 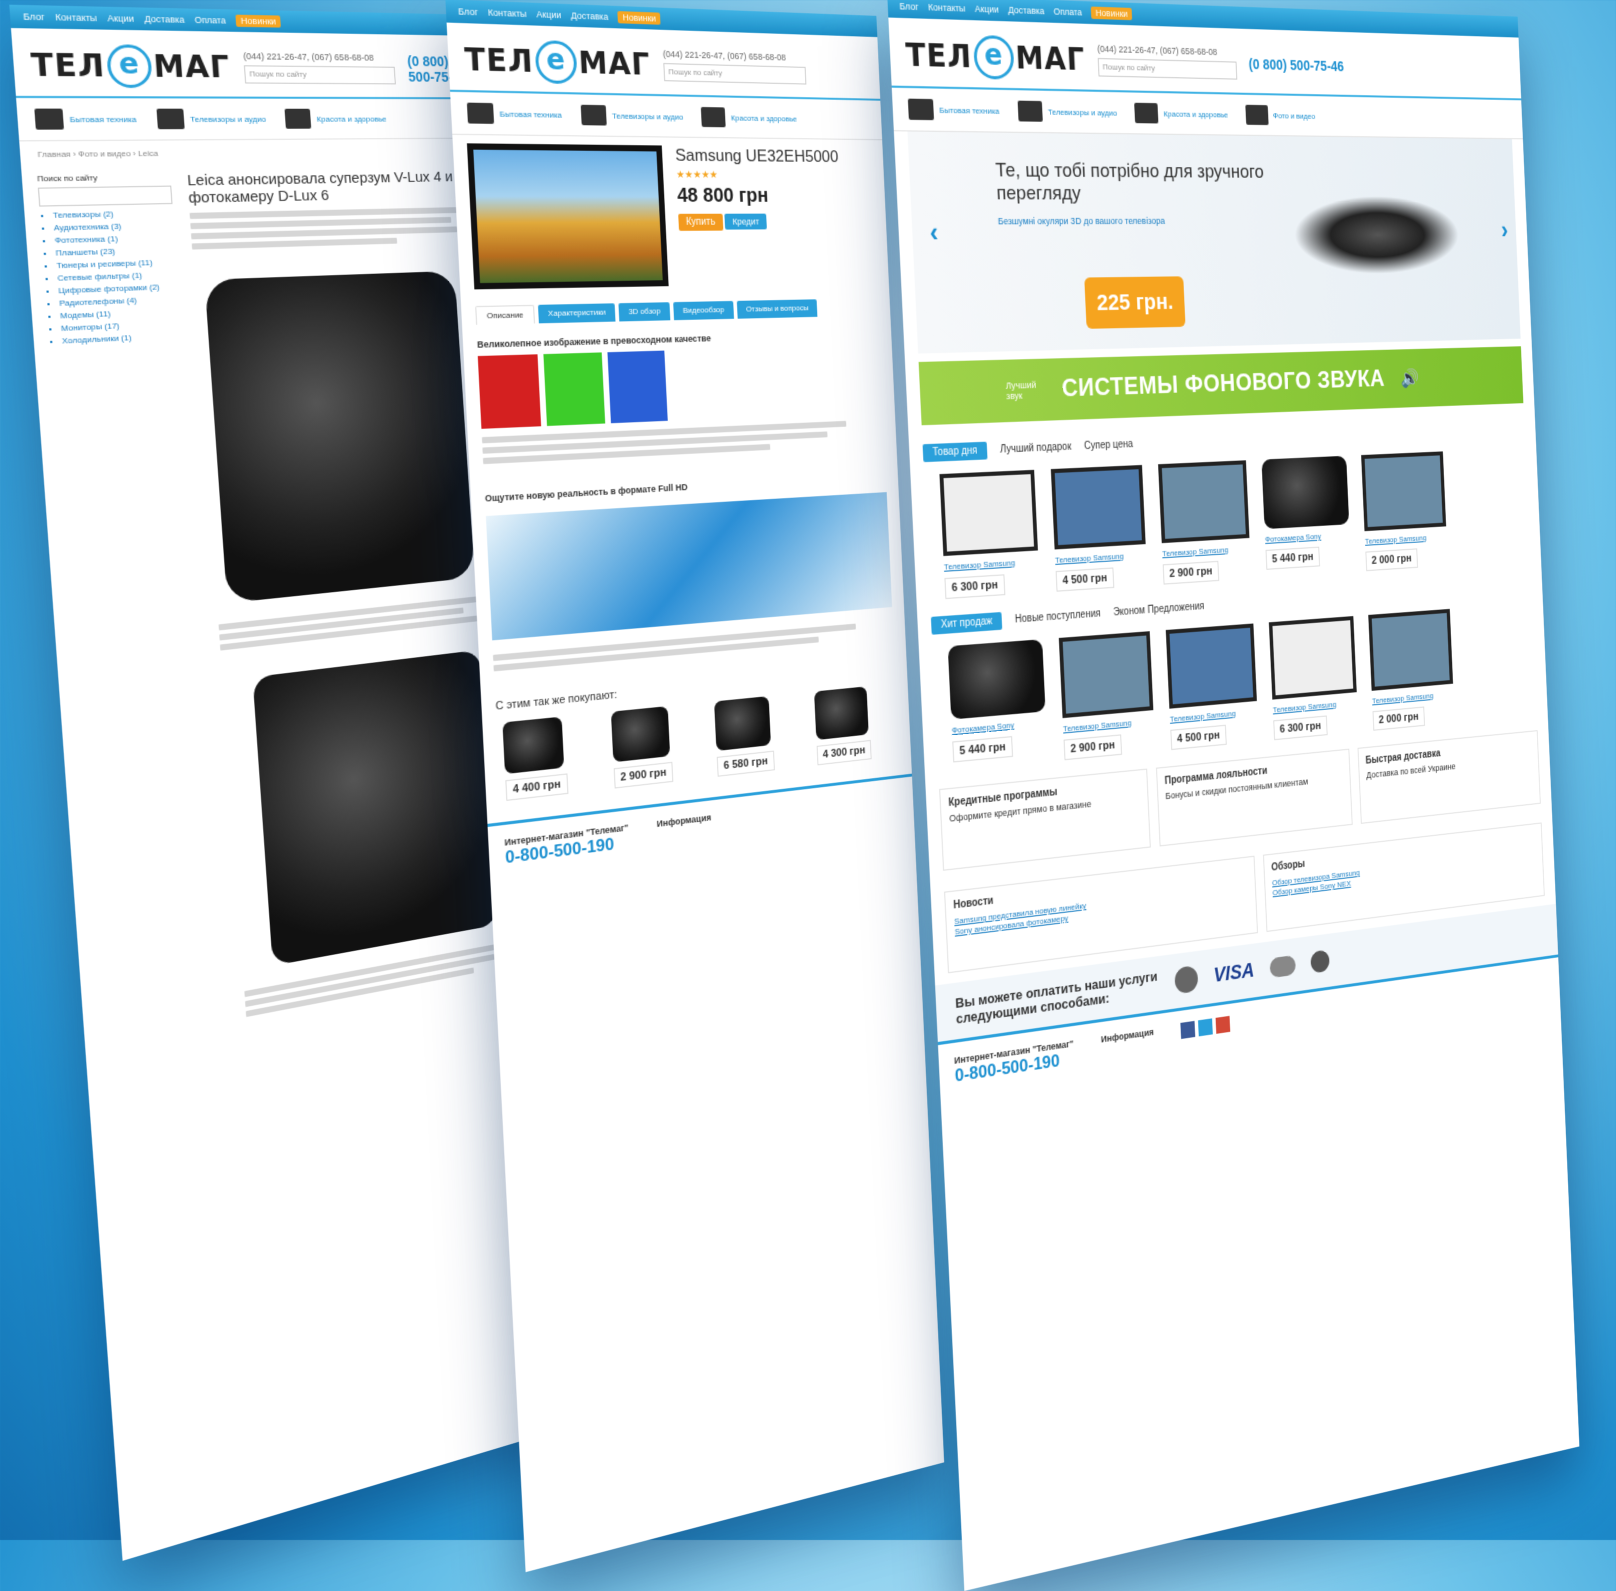 I want to click on tab-reviews: Отзывы и вопросы, so click(x=777, y=309).